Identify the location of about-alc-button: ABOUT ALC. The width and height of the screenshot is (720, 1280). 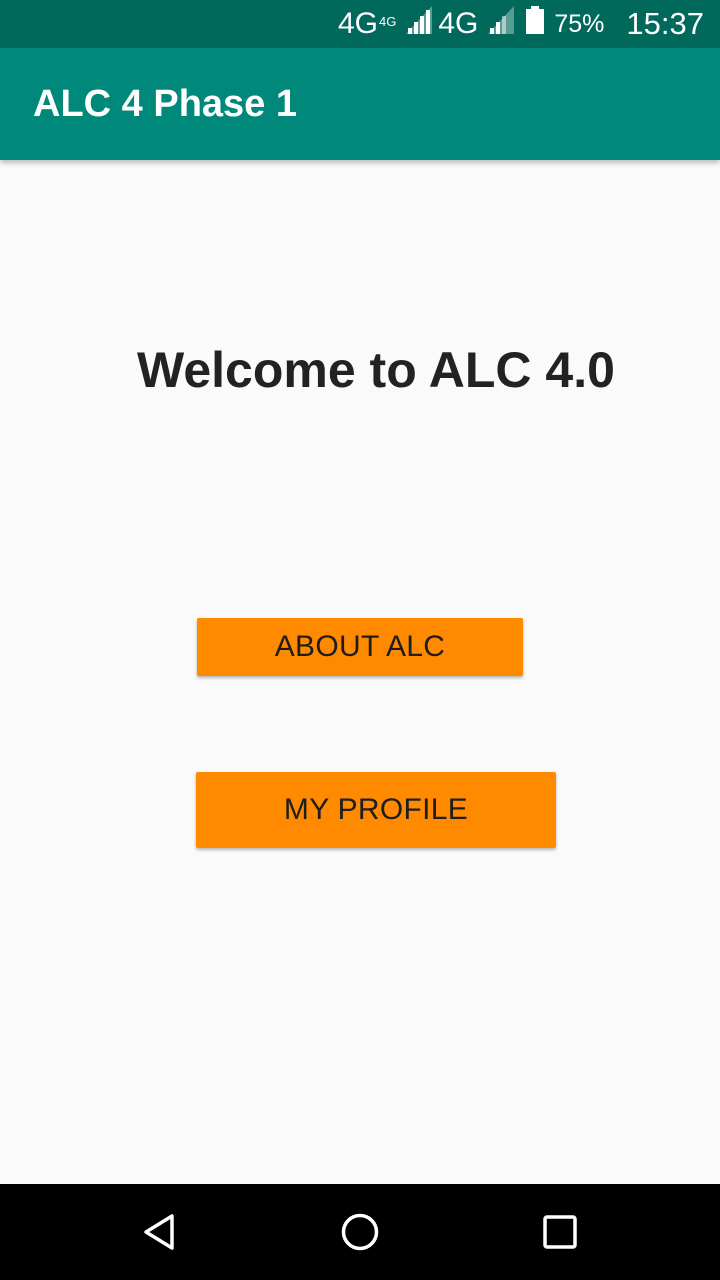
(360, 647).